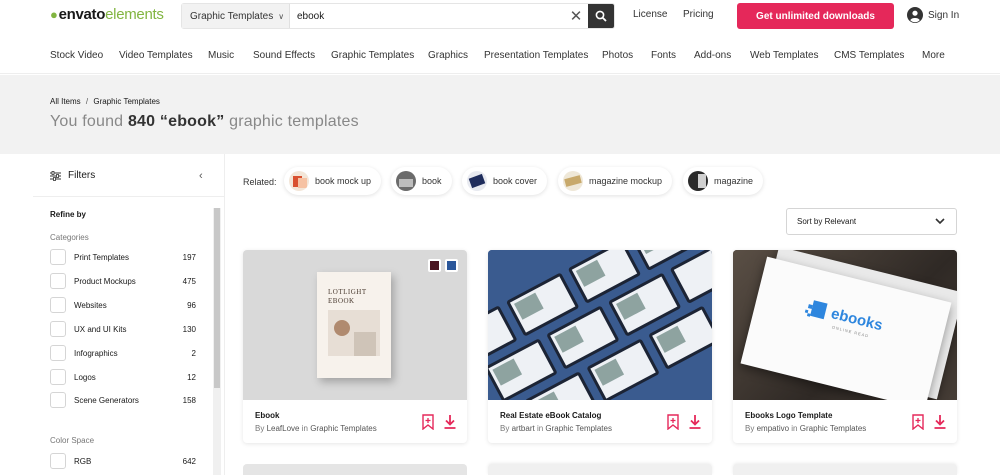  What do you see at coordinates (523, 428) in the screenshot?
I see `card-author: artbart` at bounding box center [523, 428].